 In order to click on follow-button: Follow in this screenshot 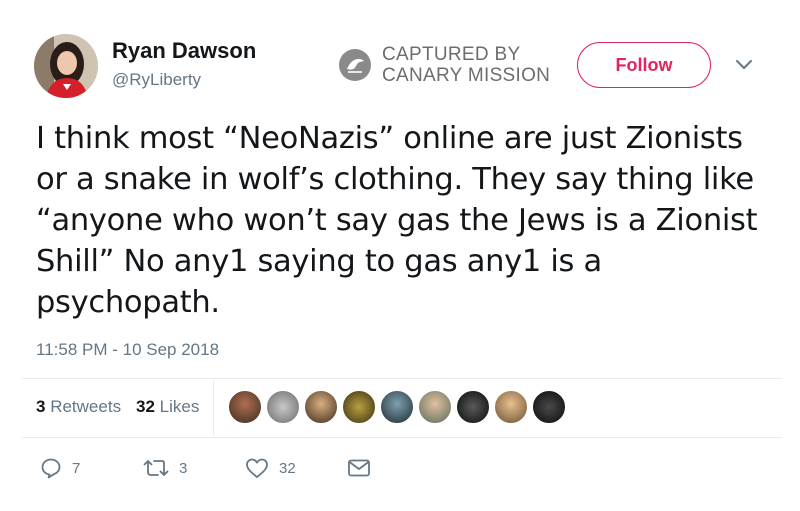, I will do `click(644, 65)`.